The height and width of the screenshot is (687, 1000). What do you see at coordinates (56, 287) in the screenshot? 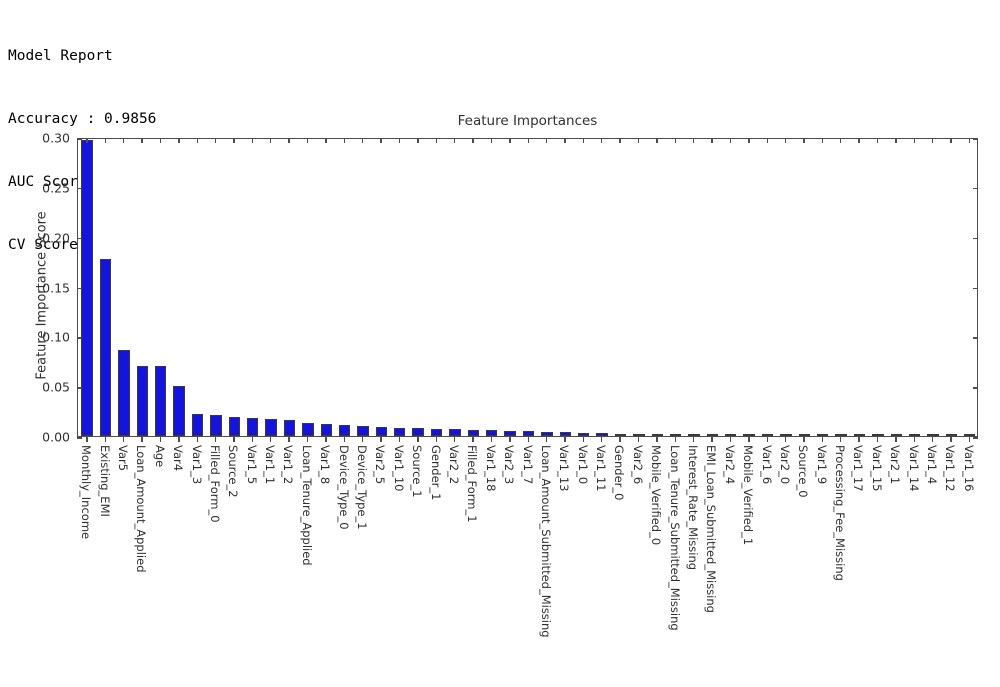
I see `y-tick-label: 0.15` at bounding box center [56, 287].